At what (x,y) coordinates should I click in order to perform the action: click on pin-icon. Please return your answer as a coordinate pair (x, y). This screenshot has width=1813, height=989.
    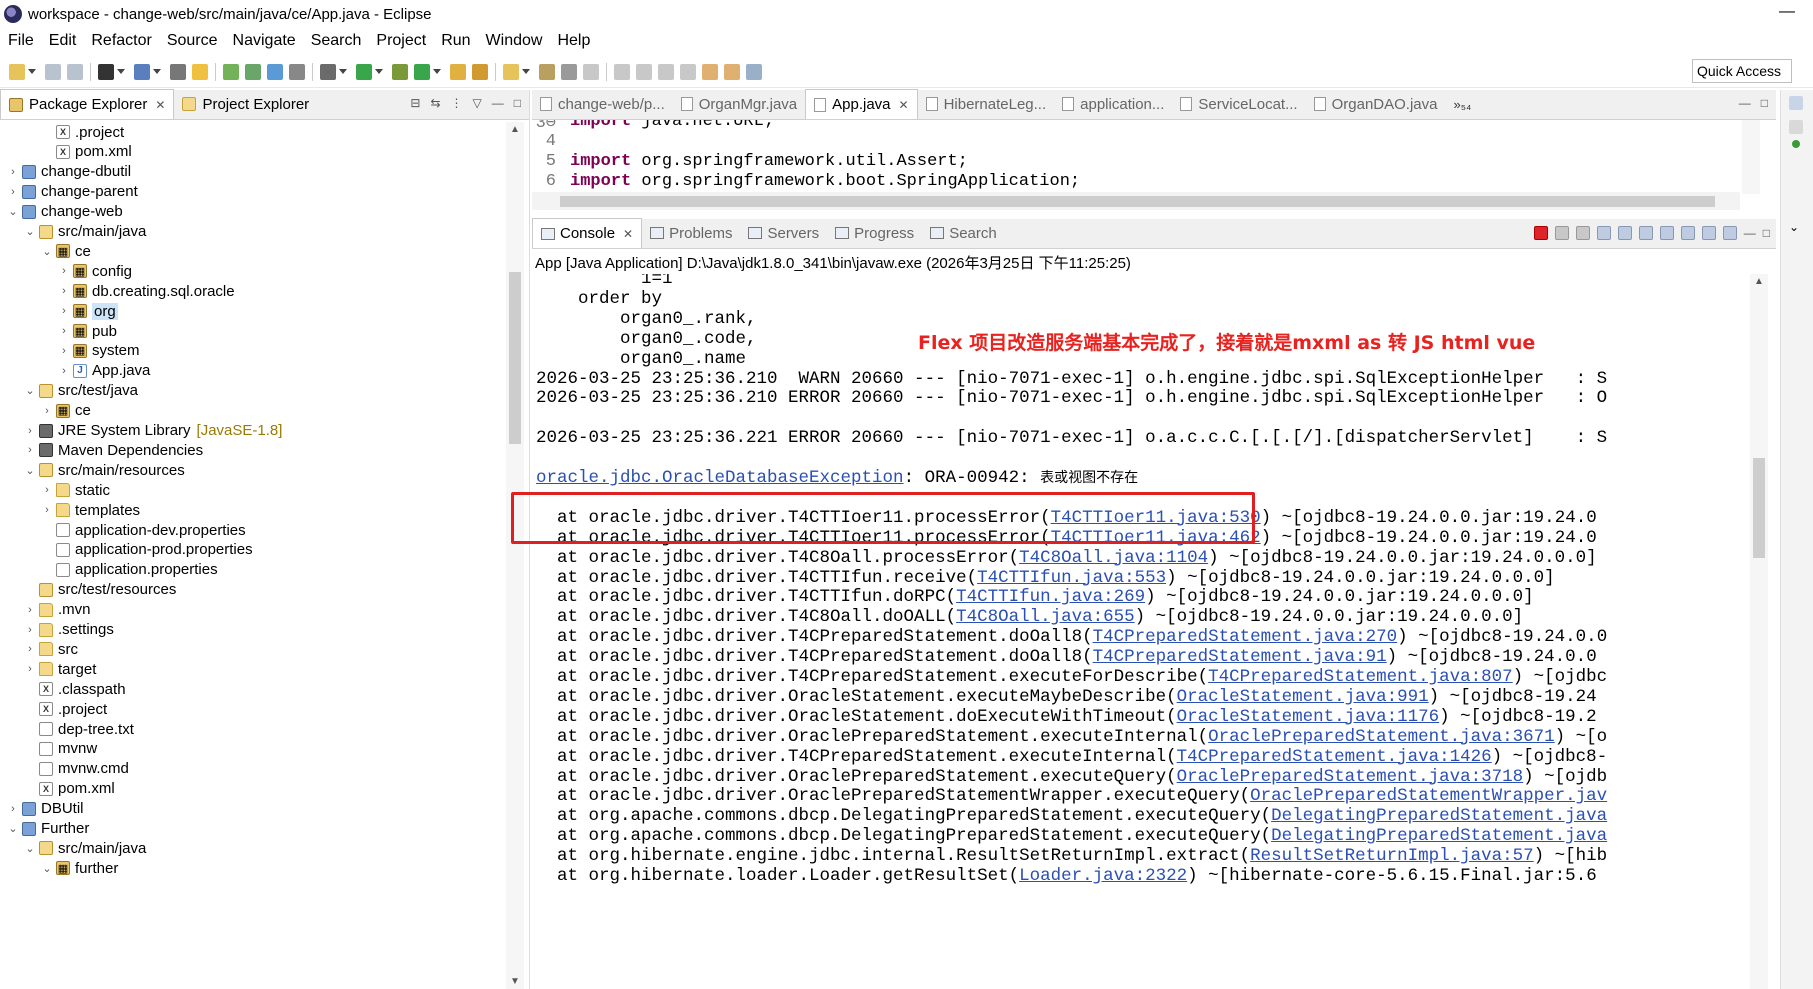
    Looking at the image, I should click on (178, 71).